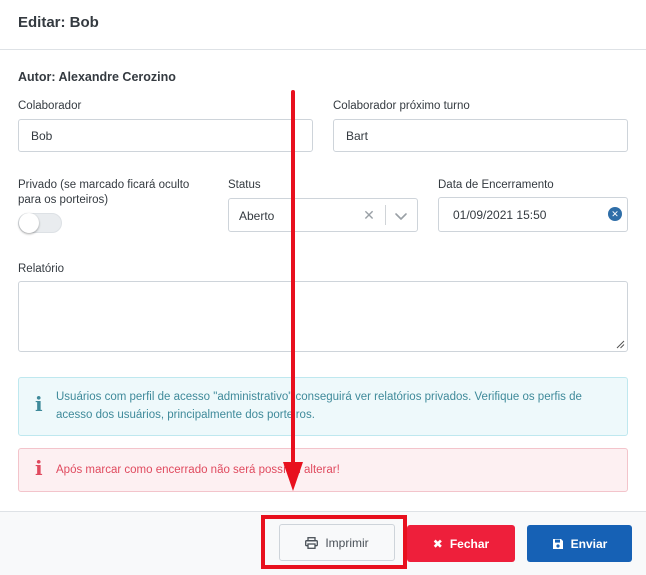  Describe the element at coordinates (615, 214) in the screenshot. I see `clear-date-icon: ✕` at that location.